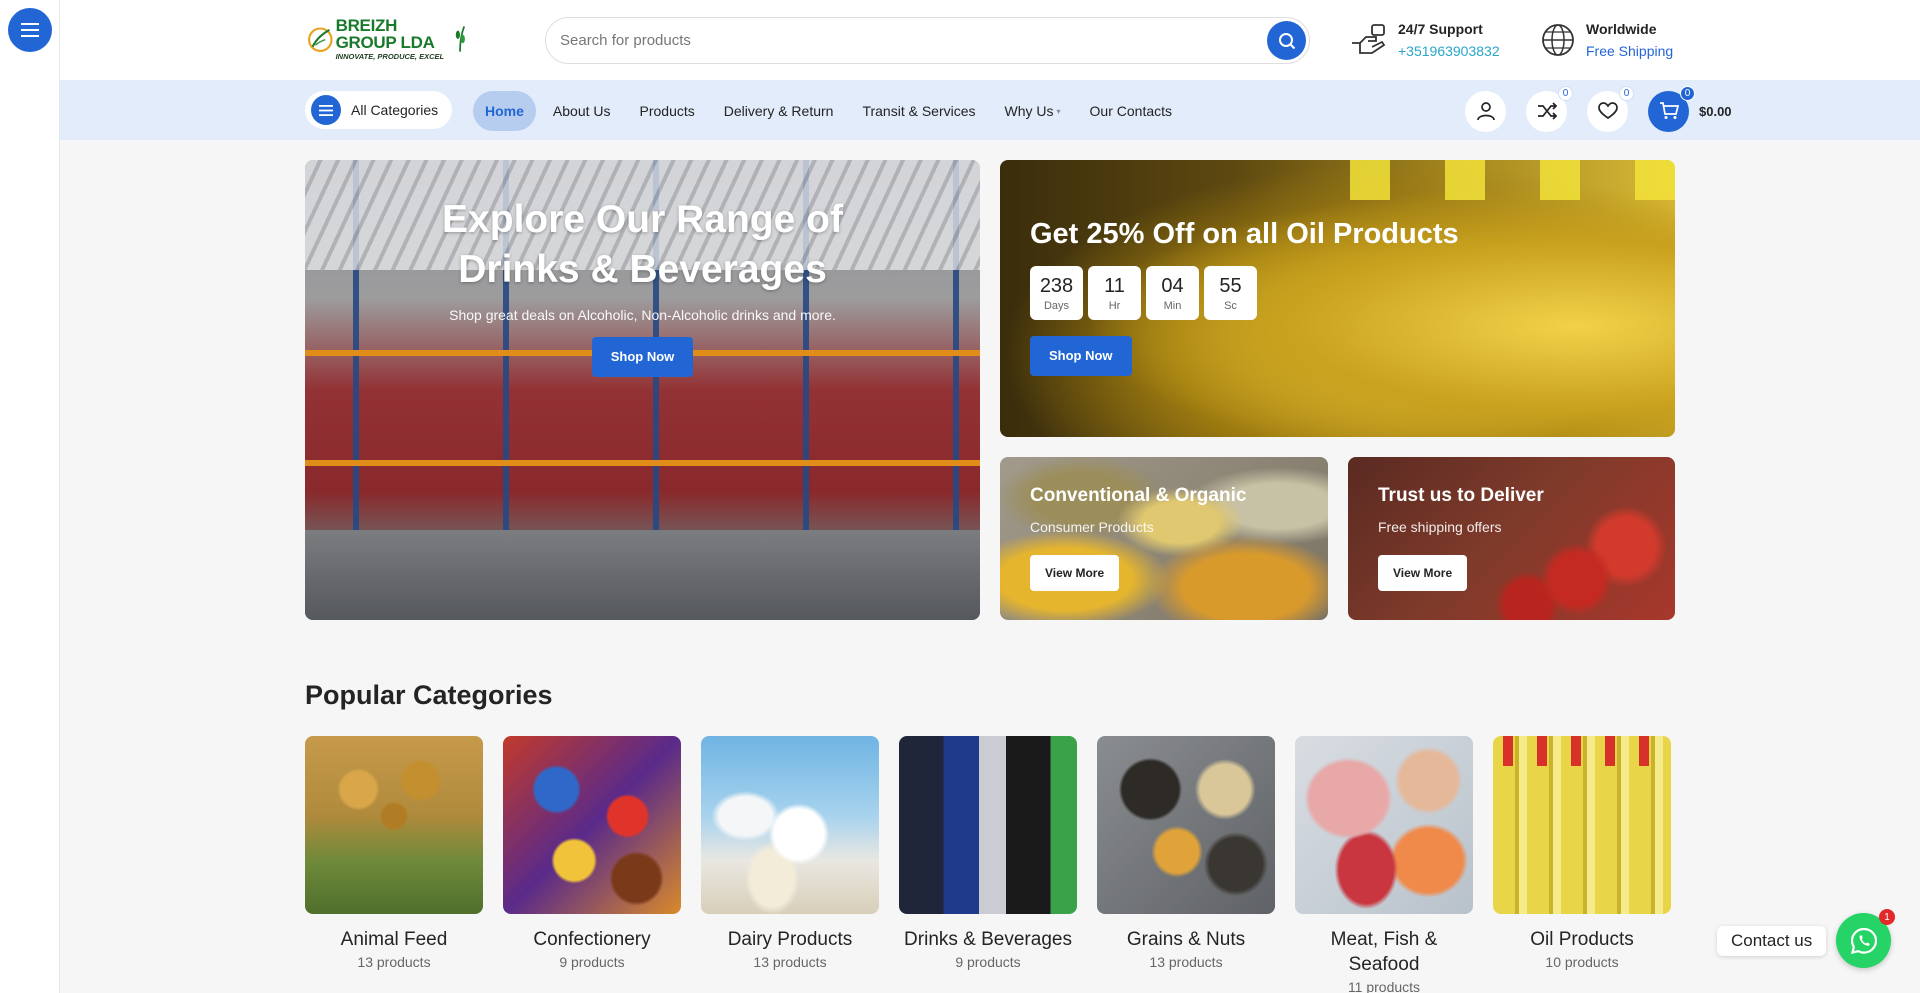  Describe the element at coordinates (1081, 356) in the screenshot. I see `oil-shop-now-button: Shop Now` at that location.